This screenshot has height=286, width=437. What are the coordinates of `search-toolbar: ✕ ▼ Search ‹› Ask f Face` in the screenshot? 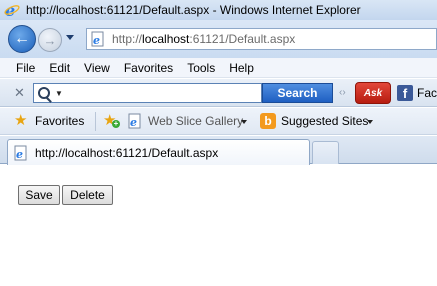 It's located at (218, 93).